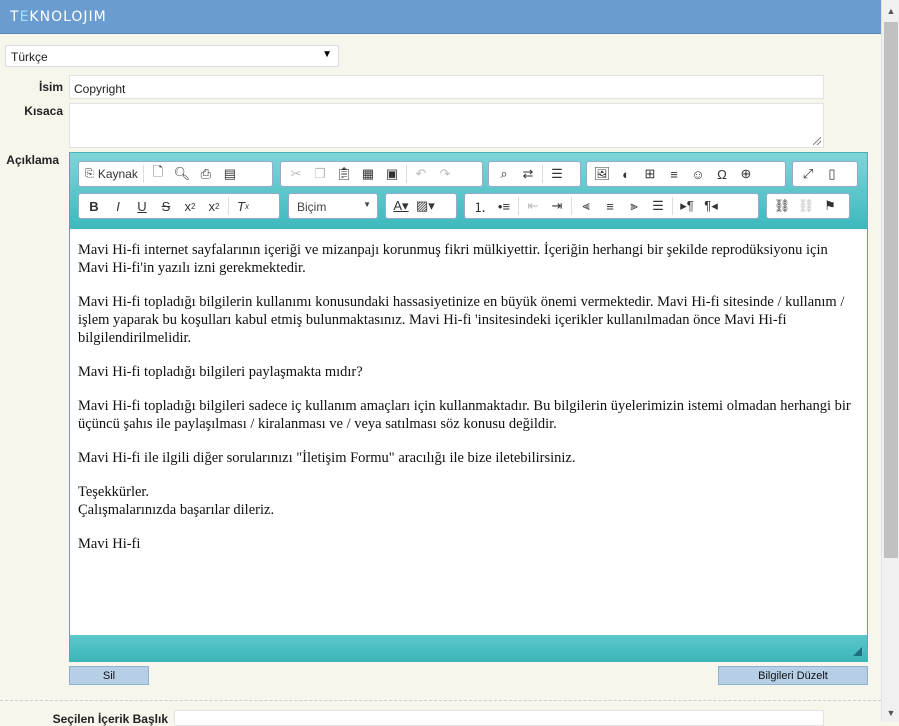 The width and height of the screenshot is (899, 726). What do you see at coordinates (557, 174) in the screenshot?
I see `select-all-icon: ☰` at bounding box center [557, 174].